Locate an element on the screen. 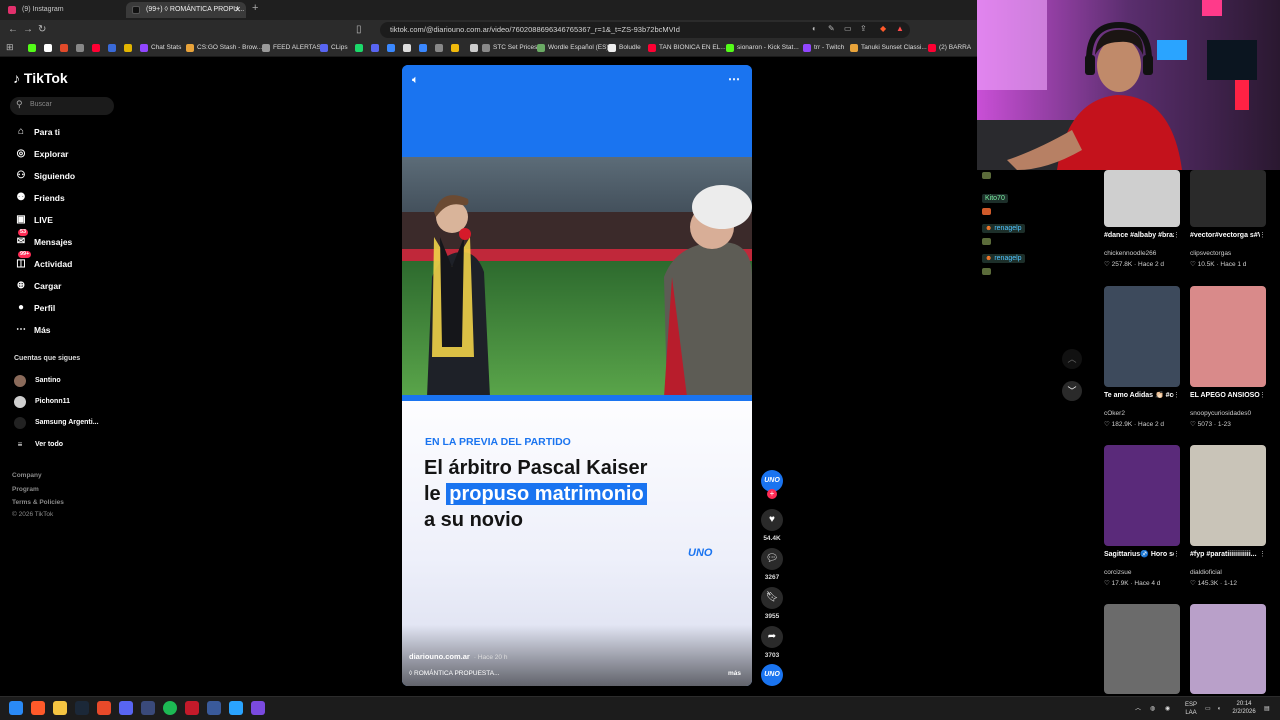 The image size is (1280, 720). bookmark-twitch: trr - Twitch is located at coordinates (823, 48).